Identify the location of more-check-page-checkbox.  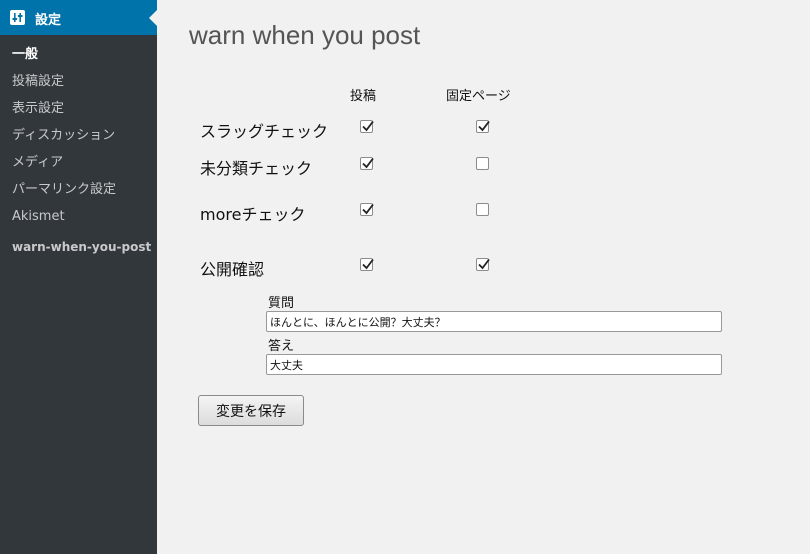
(482, 209).